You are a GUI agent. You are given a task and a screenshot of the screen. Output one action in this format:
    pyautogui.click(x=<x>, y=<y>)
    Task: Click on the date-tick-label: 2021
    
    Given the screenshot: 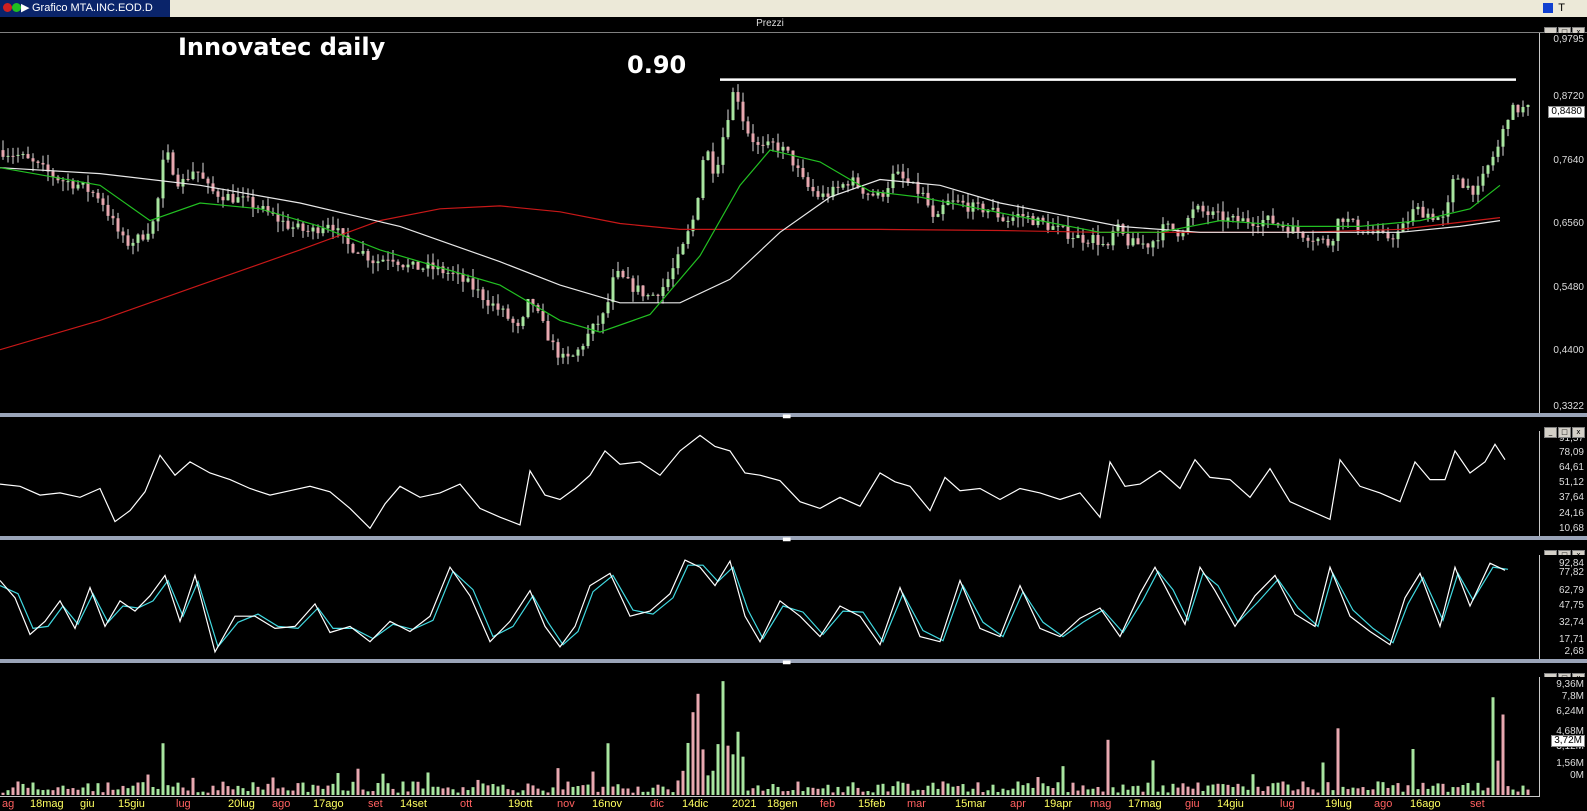 What is the action you would take?
    pyautogui.click(x=744, y=804)
    